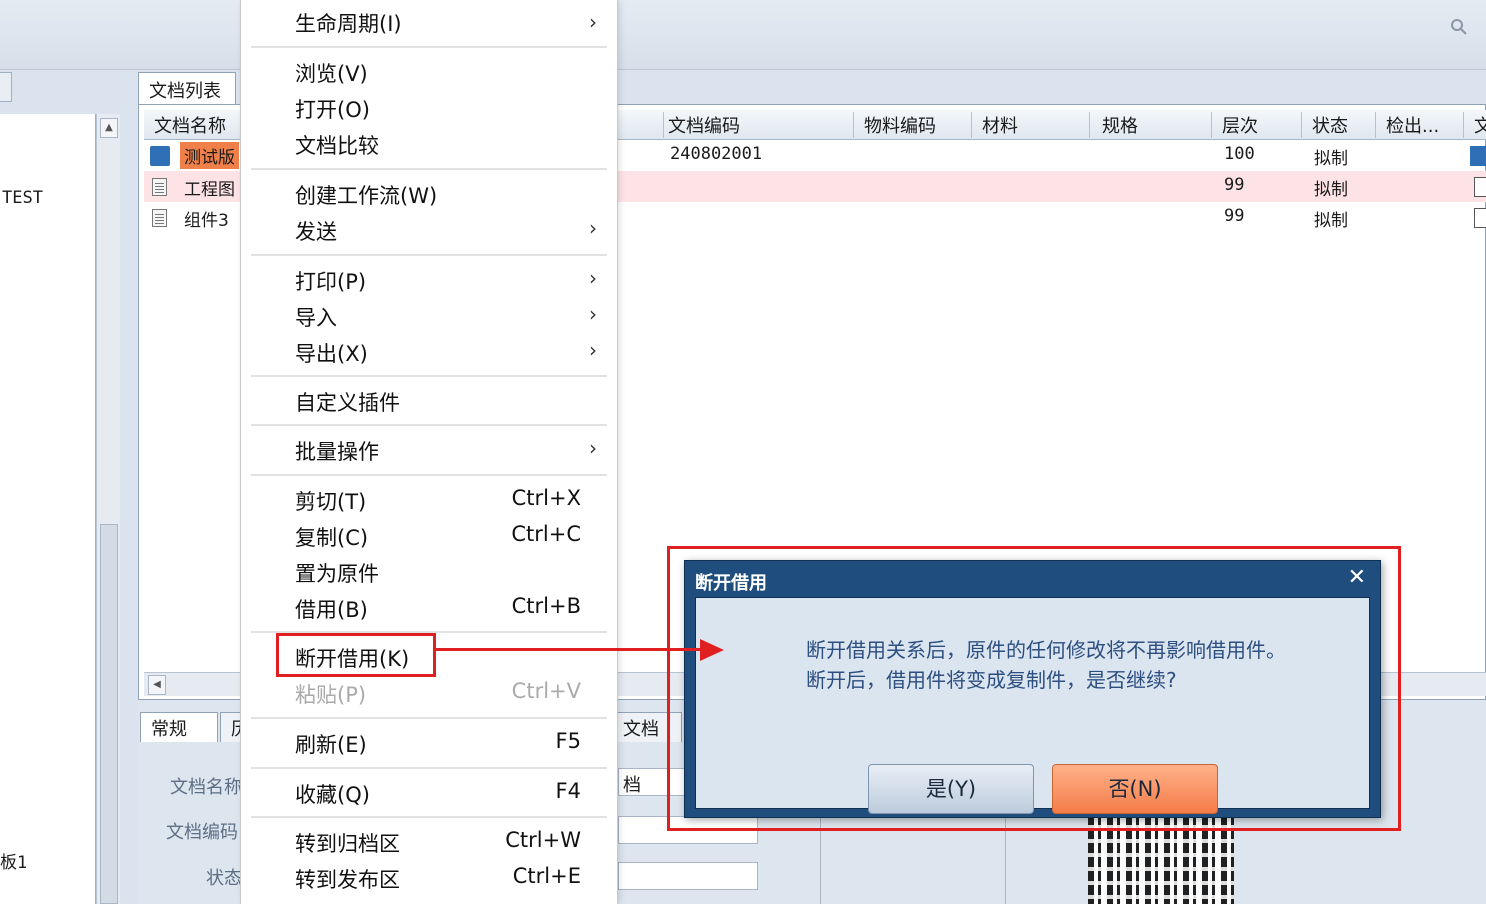 The width and height of the screenshot is (1486, 904). I want to click on menu-item-paste: 粘贴(P), so click(330, 694).